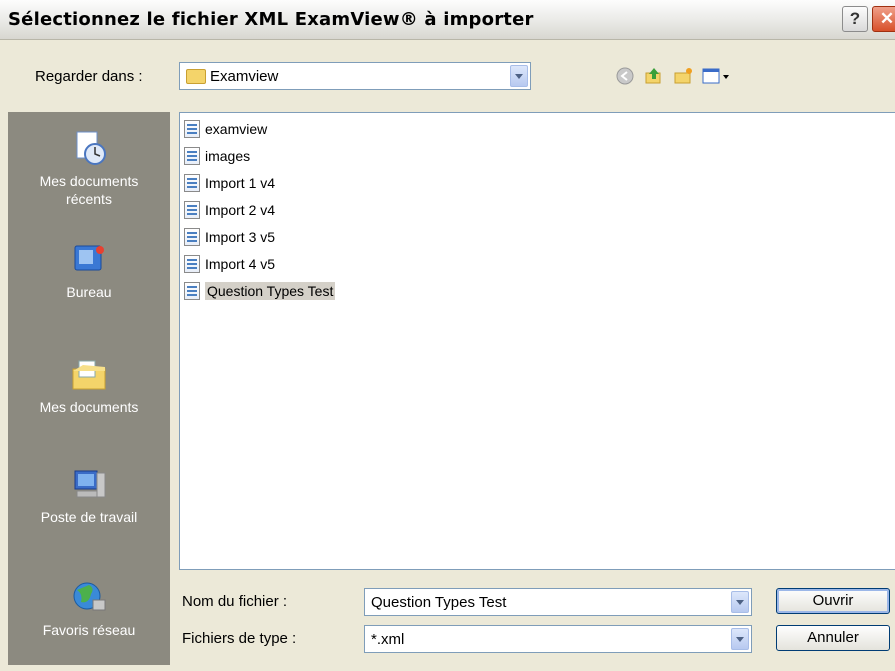  I want to click on list-item: images, so click(217, 156).